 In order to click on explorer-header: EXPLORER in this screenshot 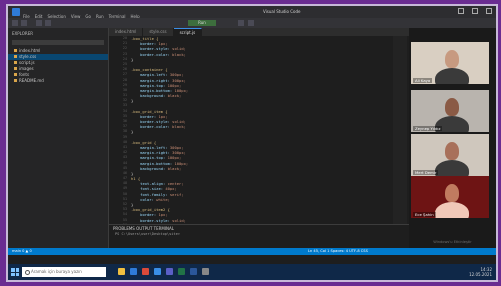, I will do `click(22, 33)`.